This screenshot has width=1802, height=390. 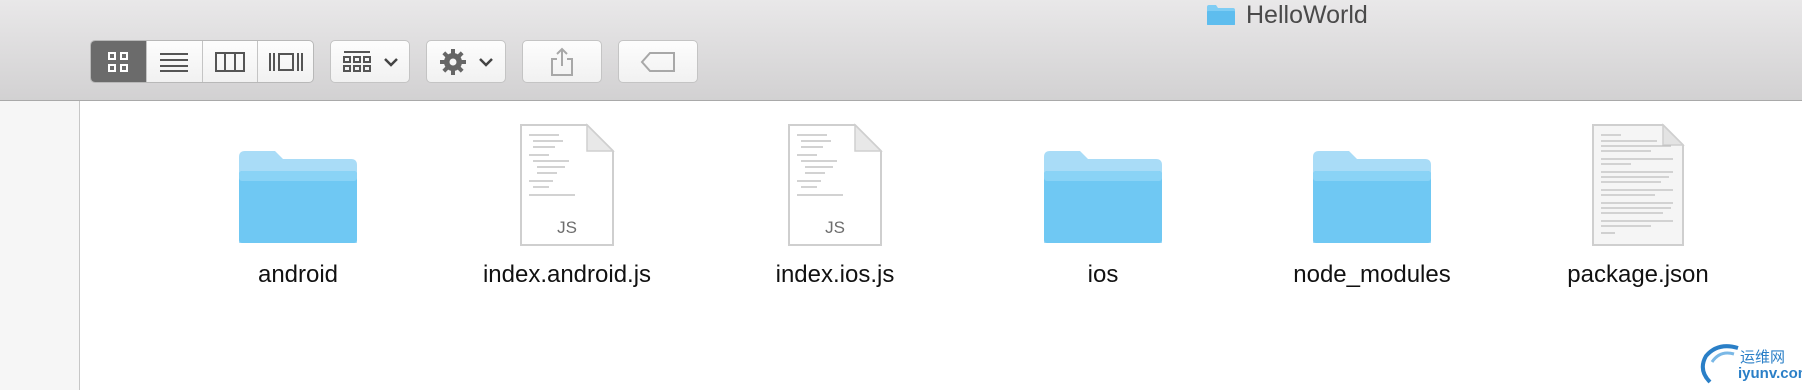 I want to click on grid-icon, so click(x=118, y=61).